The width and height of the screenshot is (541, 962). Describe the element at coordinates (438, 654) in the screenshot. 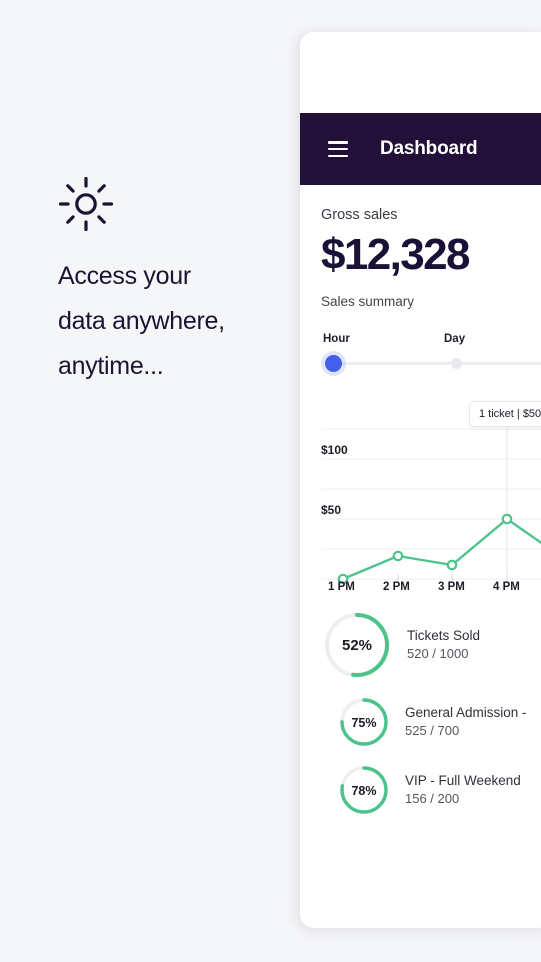

I see `ring-subtitle: 520 / 1000` at that location.